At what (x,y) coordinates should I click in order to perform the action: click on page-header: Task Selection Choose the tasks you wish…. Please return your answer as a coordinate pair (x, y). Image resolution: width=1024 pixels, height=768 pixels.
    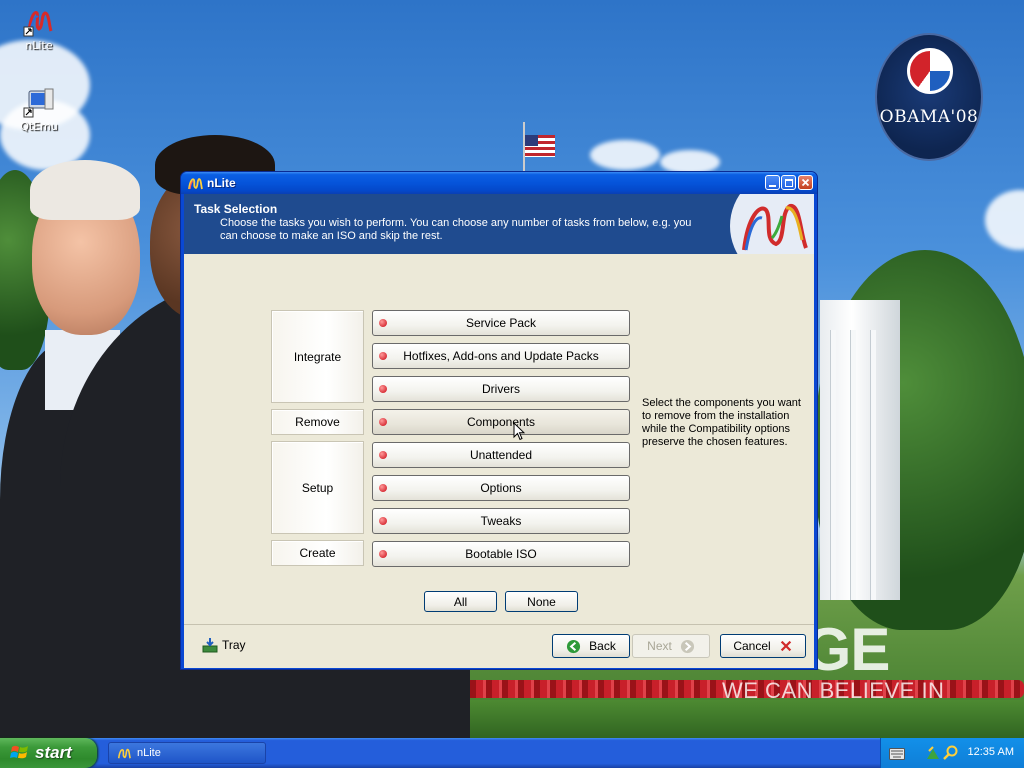
    Looking at the image, I should click on (499, 224).